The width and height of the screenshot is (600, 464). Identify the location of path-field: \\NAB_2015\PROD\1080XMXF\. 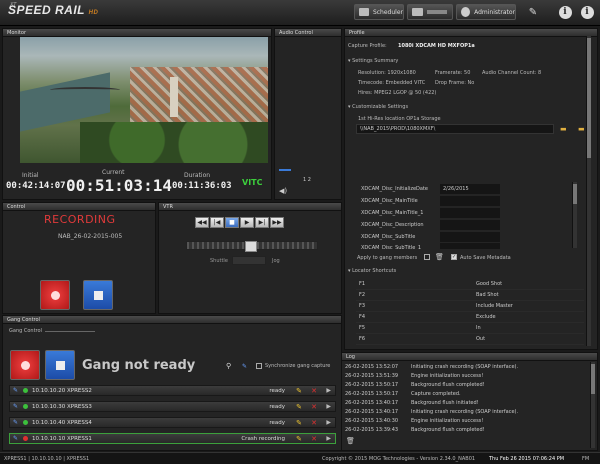
(455, 129).